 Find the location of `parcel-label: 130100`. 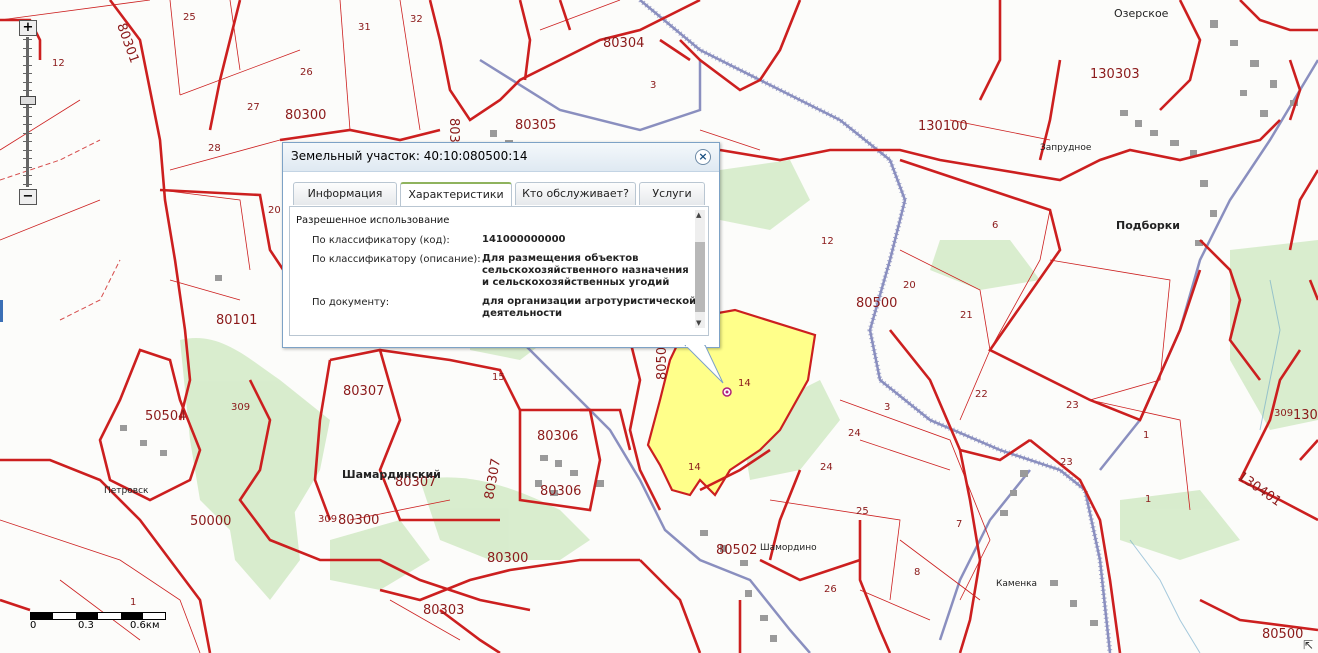

parcel-label: 130100 is located at coordinates (943, 126).